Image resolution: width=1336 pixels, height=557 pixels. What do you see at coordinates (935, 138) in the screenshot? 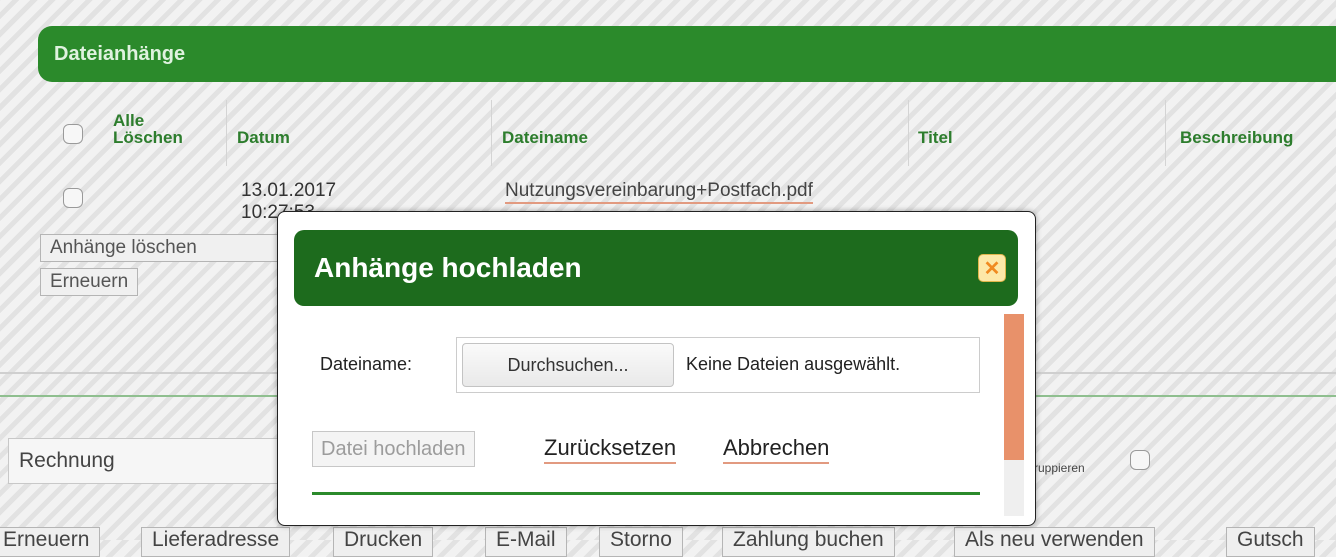
I see `column-header-title: Titel` at bounding box center [935, 138].